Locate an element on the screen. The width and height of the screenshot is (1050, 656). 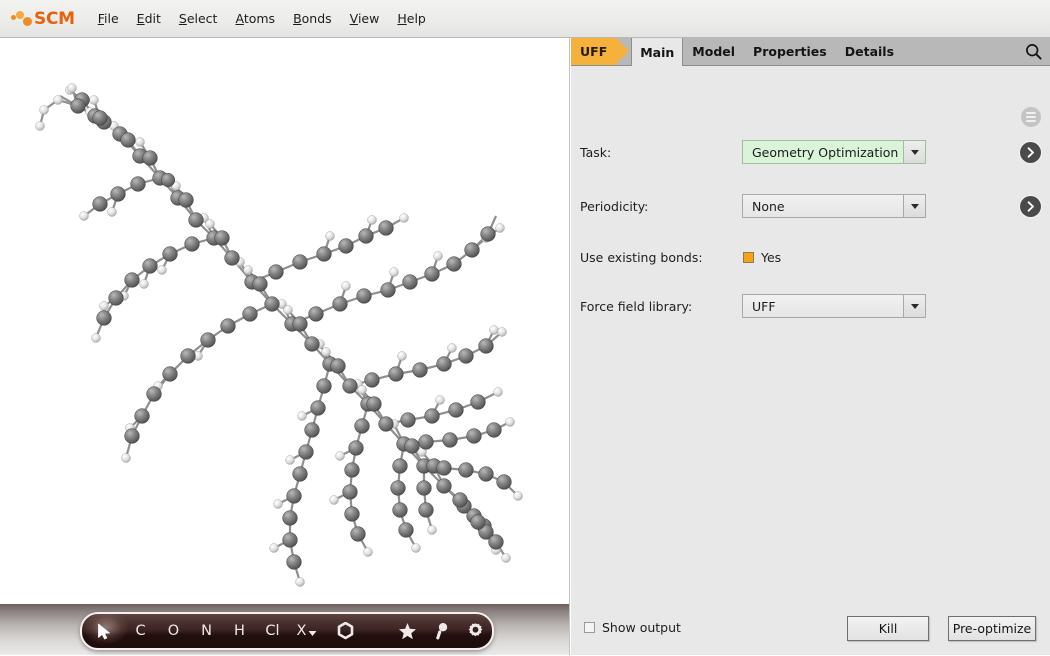
menu-bonds: Bonds is located at coordinates (312, 18).